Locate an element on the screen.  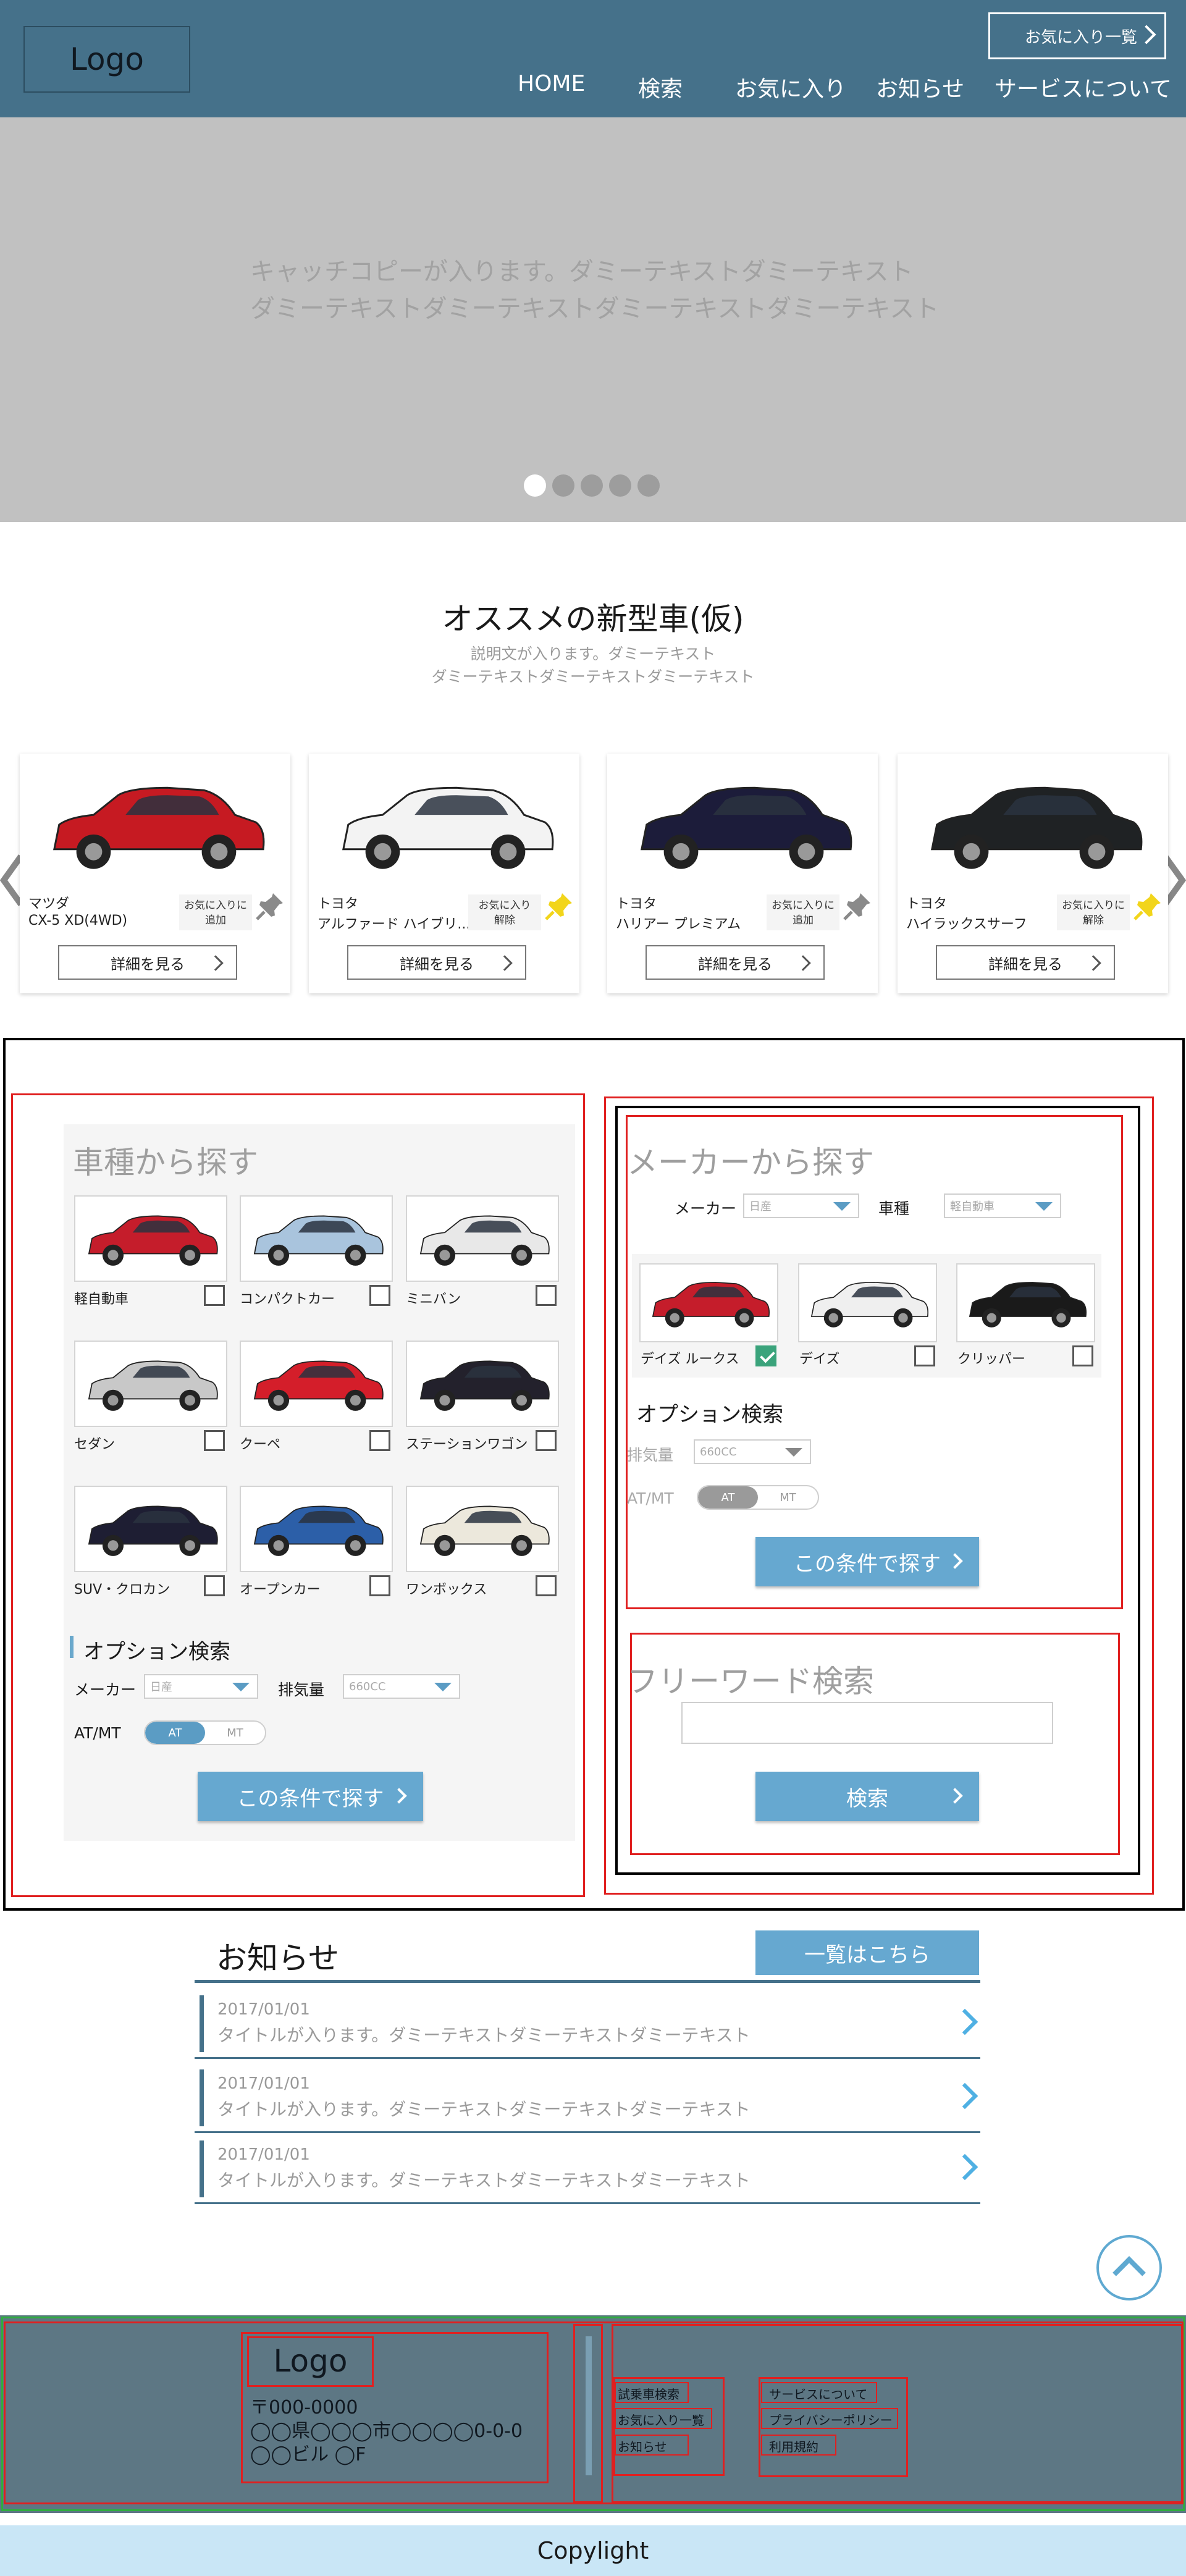
maker-atmt-toggle: AT MT is located at coordinates (758, 1497).